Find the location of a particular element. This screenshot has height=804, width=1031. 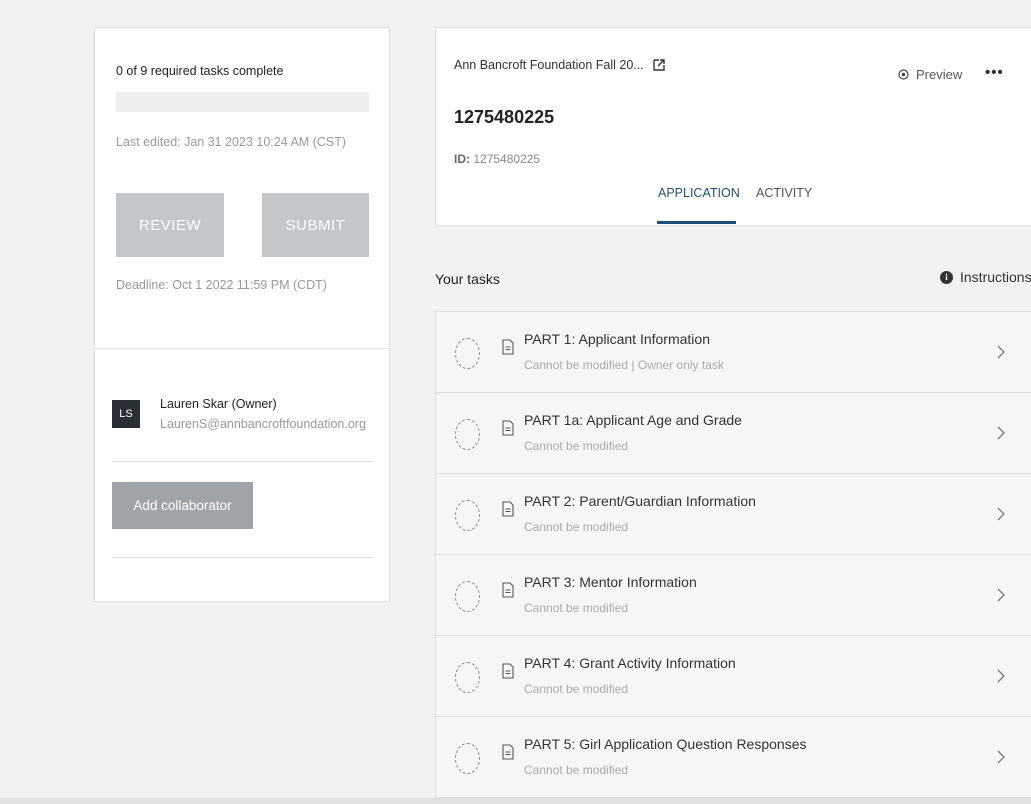

owner-avatar: LS is located at coordinates (126, 414).